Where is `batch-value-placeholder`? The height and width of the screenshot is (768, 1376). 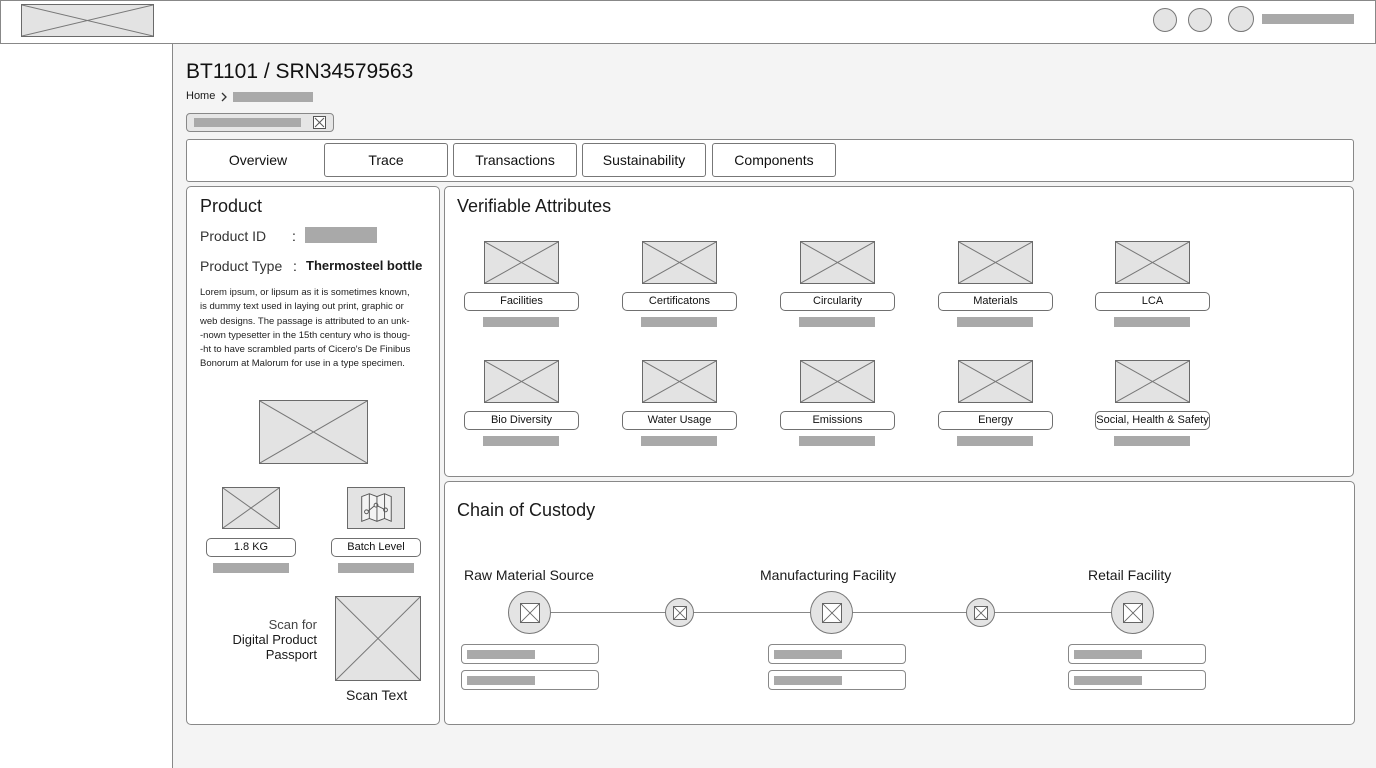 batch-value-placeholder is located at coordinates (376, 568).